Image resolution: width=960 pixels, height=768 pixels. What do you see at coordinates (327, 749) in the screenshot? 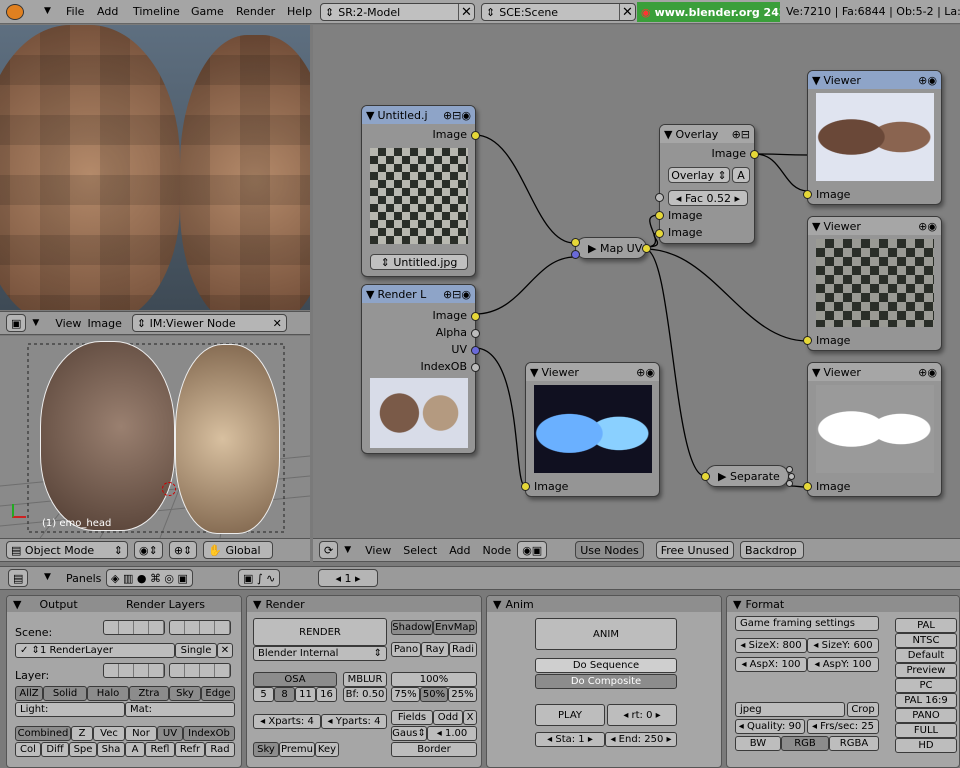
I see `key-toggle: Key` at bounding box center [327, 749].